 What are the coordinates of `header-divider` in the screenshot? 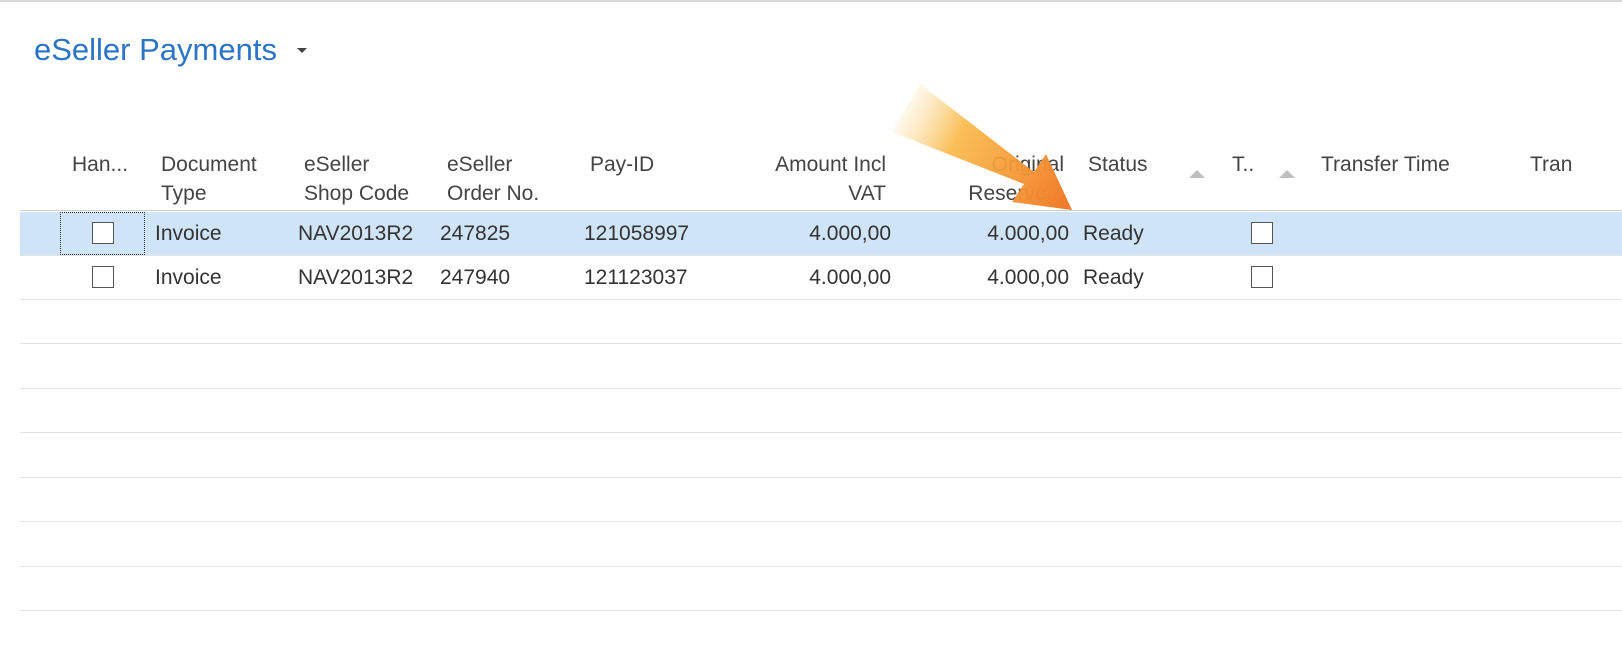 It's located at (821, 210).